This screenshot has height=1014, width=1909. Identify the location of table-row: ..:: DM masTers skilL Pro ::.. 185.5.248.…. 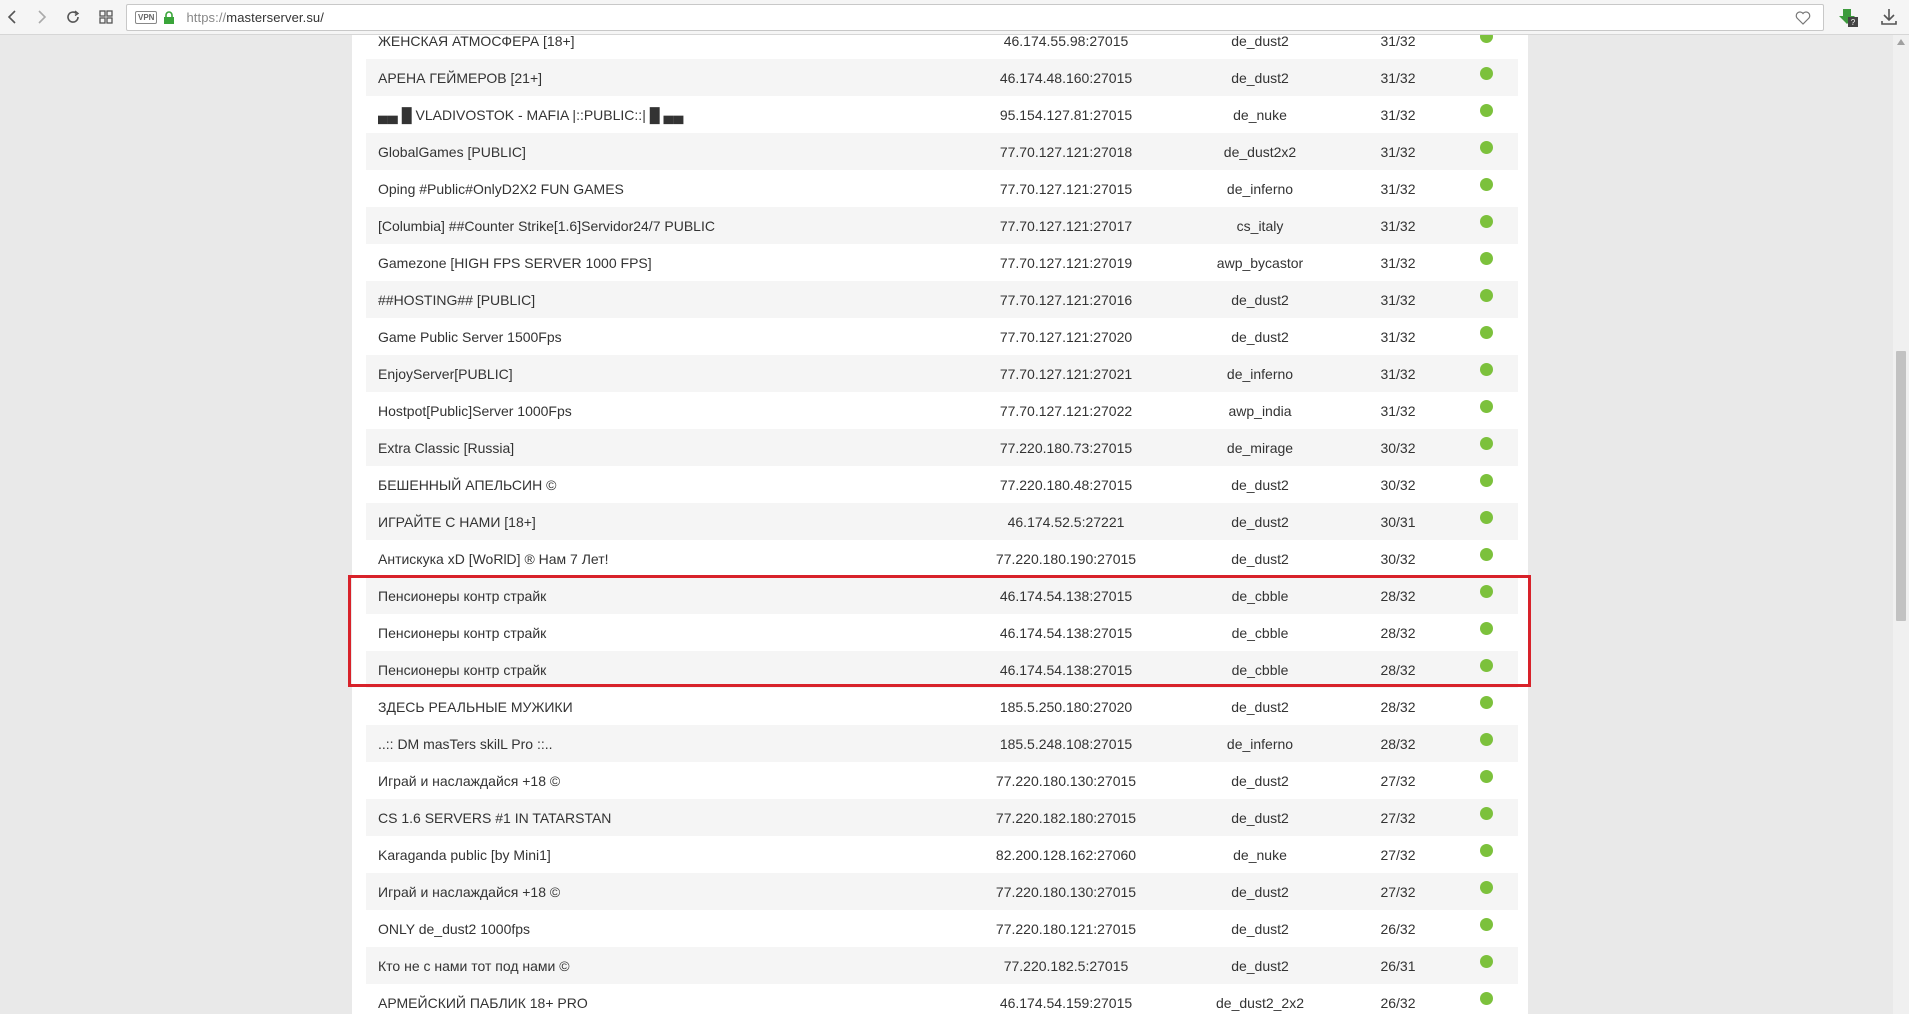
(942, 743).